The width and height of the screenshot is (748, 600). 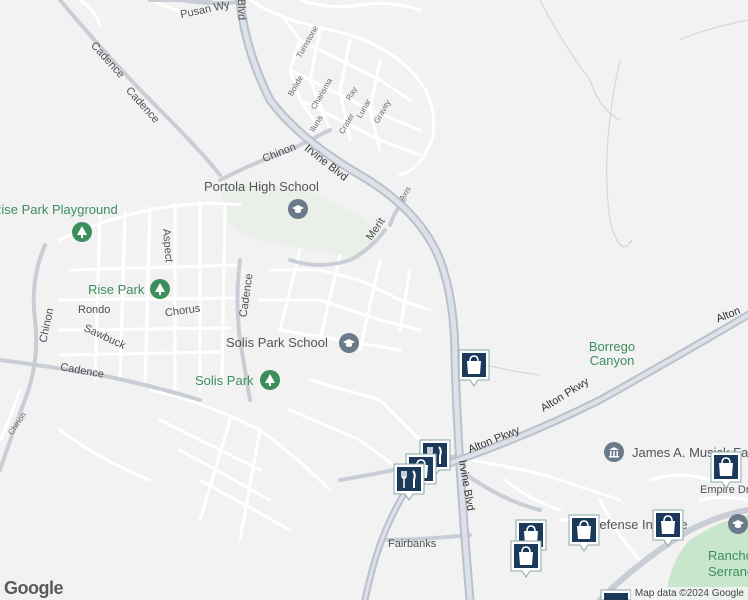 What do you see at coordinates (241, 10) in the screenshot?
I see `road-label-blvd-top: Blvd` at bounding box center [241, 10].